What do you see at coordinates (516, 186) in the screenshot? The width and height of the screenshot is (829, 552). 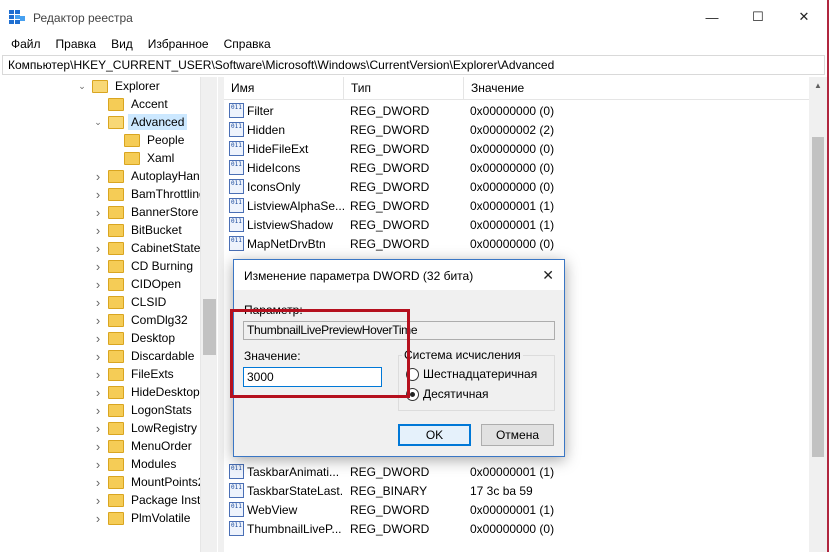 I see `table-row: 011 110IconsOnly REG_DWORD 0x00000000 (0)` at bounding box center [516, 186].